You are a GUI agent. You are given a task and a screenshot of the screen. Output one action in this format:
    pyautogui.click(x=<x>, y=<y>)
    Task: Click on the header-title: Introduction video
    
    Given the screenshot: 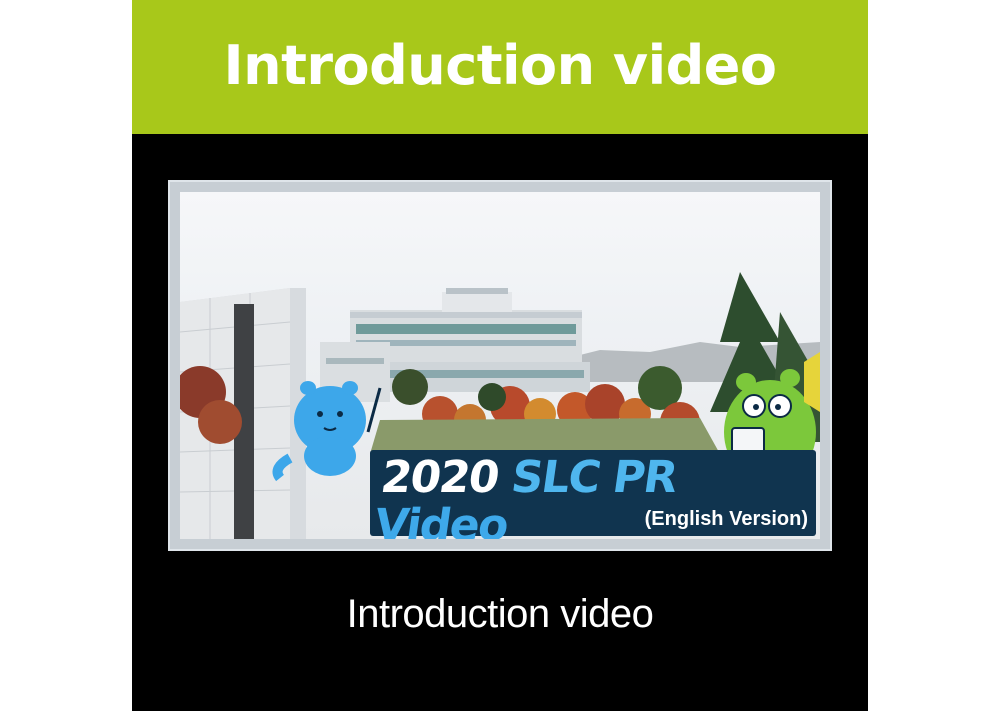 What is the action you would take?
    pyautogui.click(x=500, y=65)
    